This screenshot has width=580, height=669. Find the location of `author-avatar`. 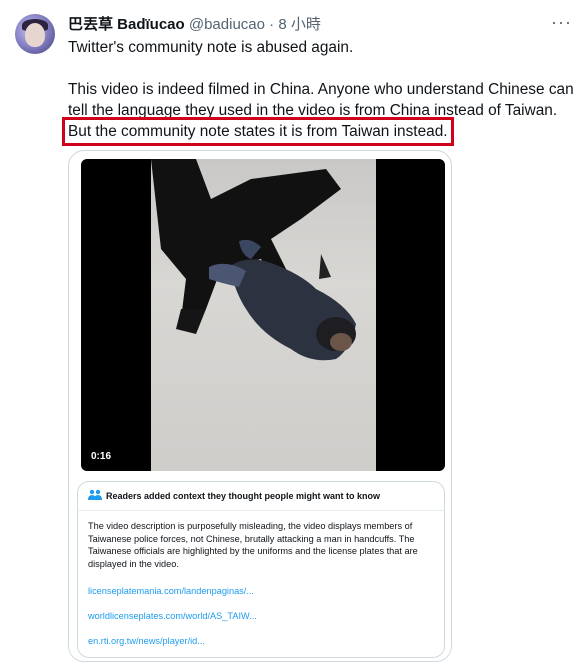

author-avatar is located at coordinates (35, 34).